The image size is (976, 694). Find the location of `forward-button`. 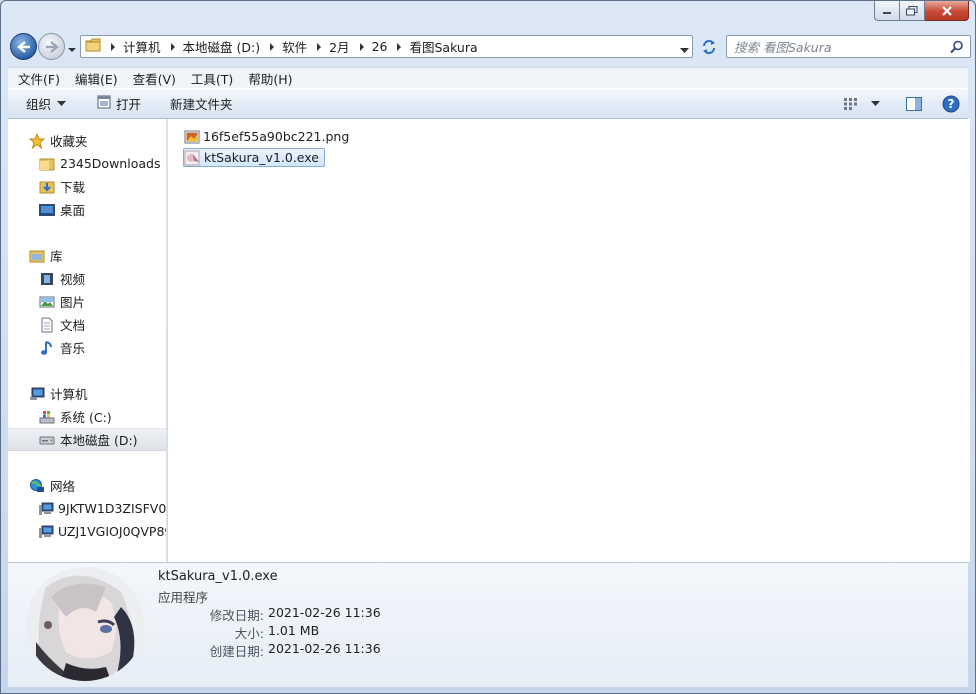

forward-button is located at coordinates (51, 46).